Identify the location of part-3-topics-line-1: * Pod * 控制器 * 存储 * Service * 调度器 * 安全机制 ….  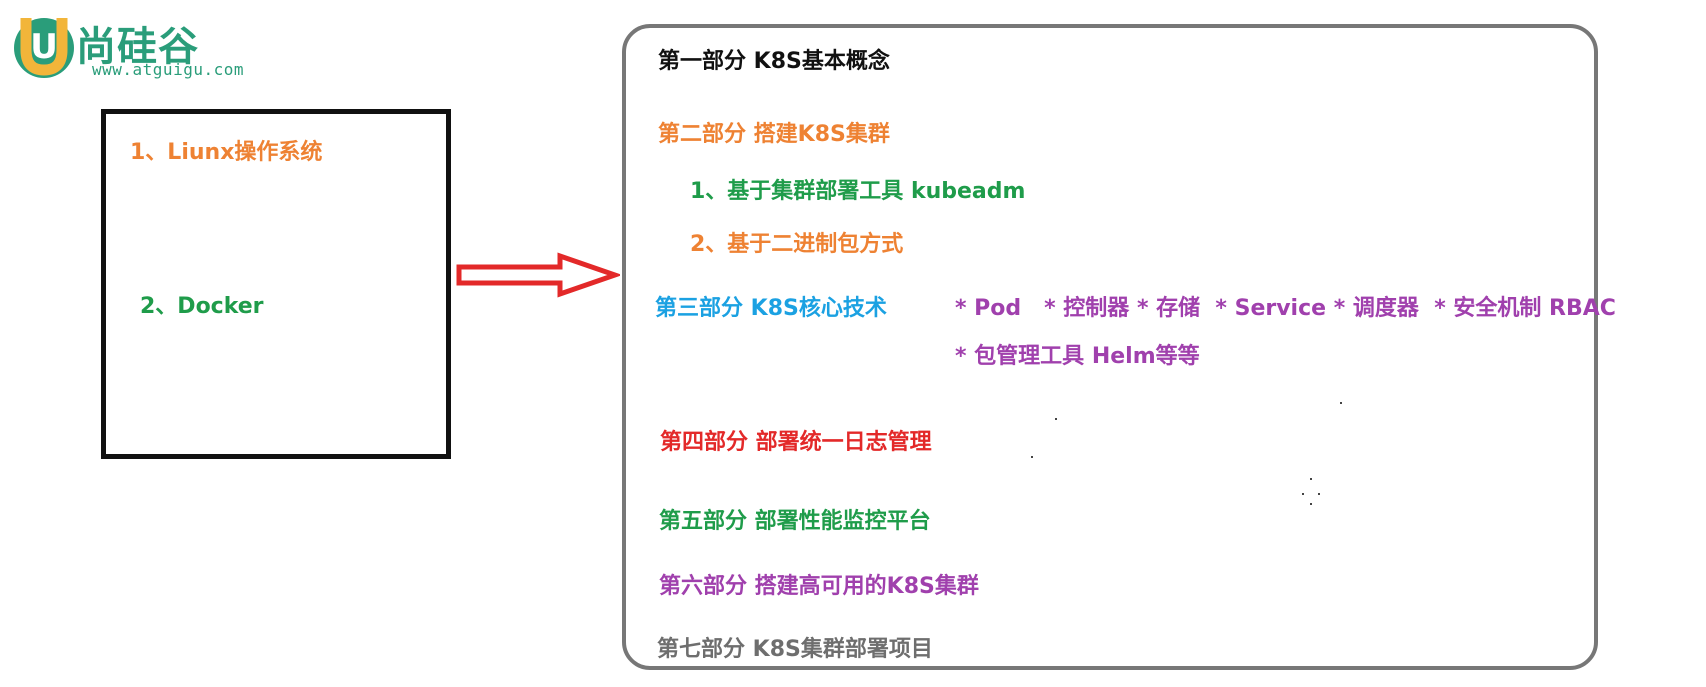
(1285, 308).